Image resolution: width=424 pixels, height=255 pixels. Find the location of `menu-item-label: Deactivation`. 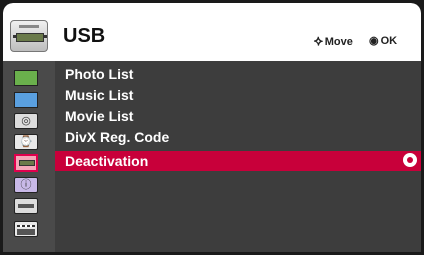

menu-item-label: Deactivation is located at coordinates (107, 161).